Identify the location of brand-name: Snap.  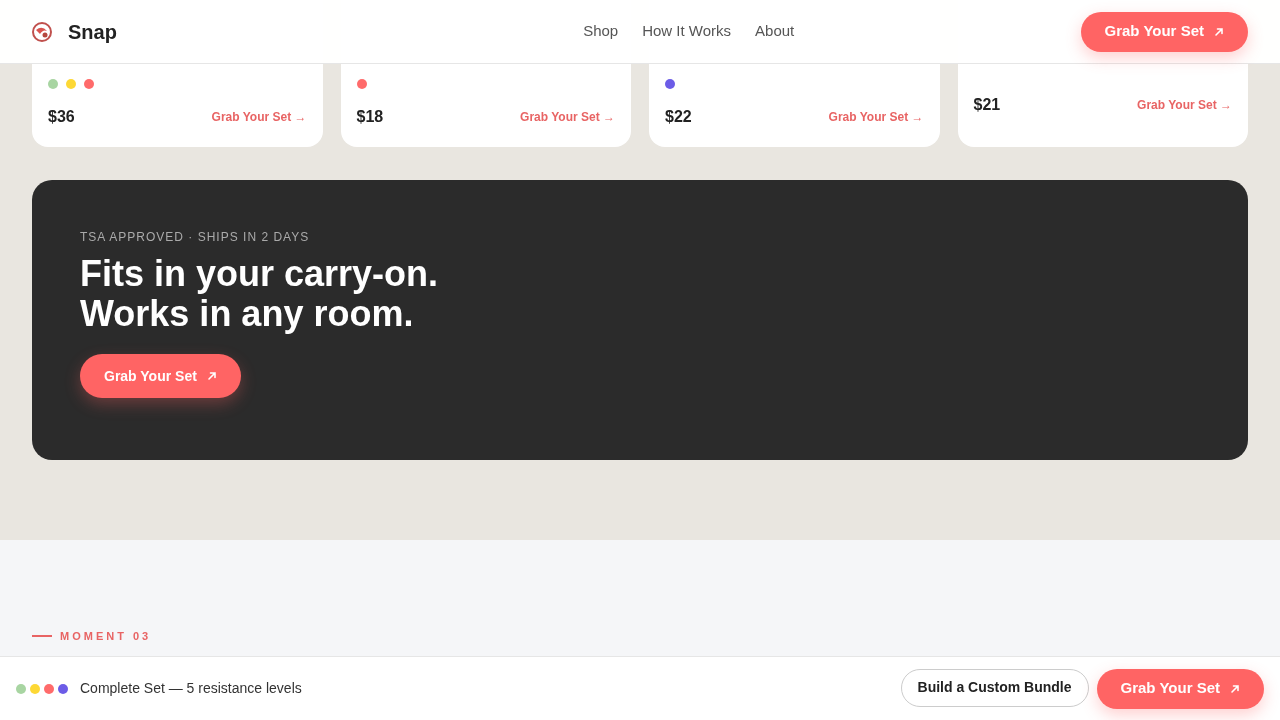
(92, 31).